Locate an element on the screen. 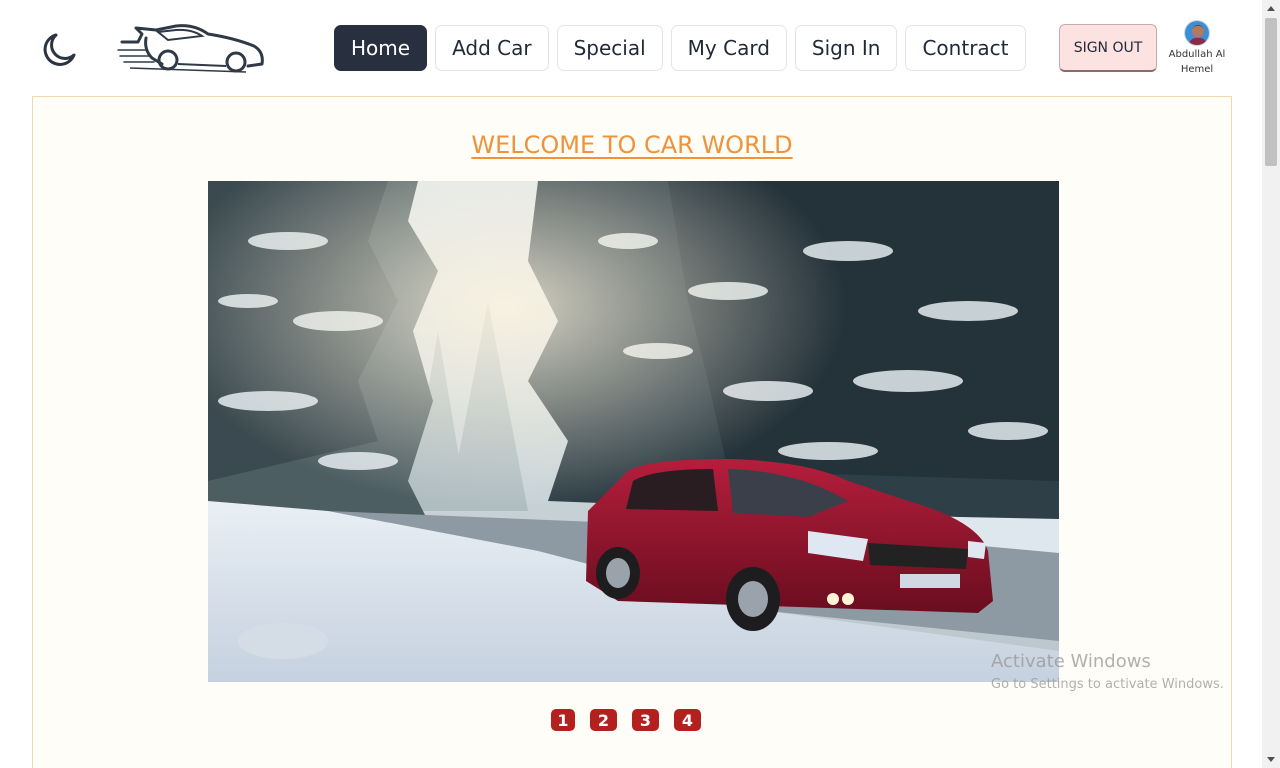 The width and height of the screenshot is (1280, 768). scroll-down-icon is located at coordinates (1271, 759).